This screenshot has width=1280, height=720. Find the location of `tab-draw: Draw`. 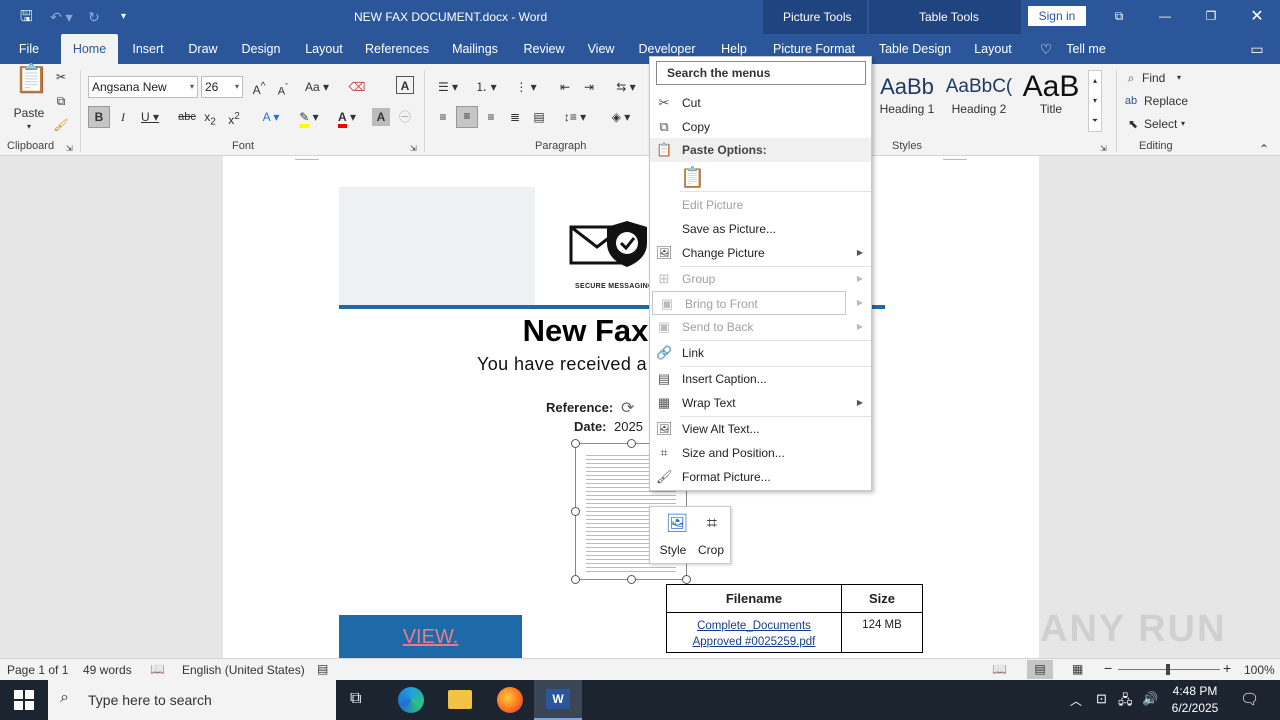

tab-draw: Draw is located at coordinates (203, 49).